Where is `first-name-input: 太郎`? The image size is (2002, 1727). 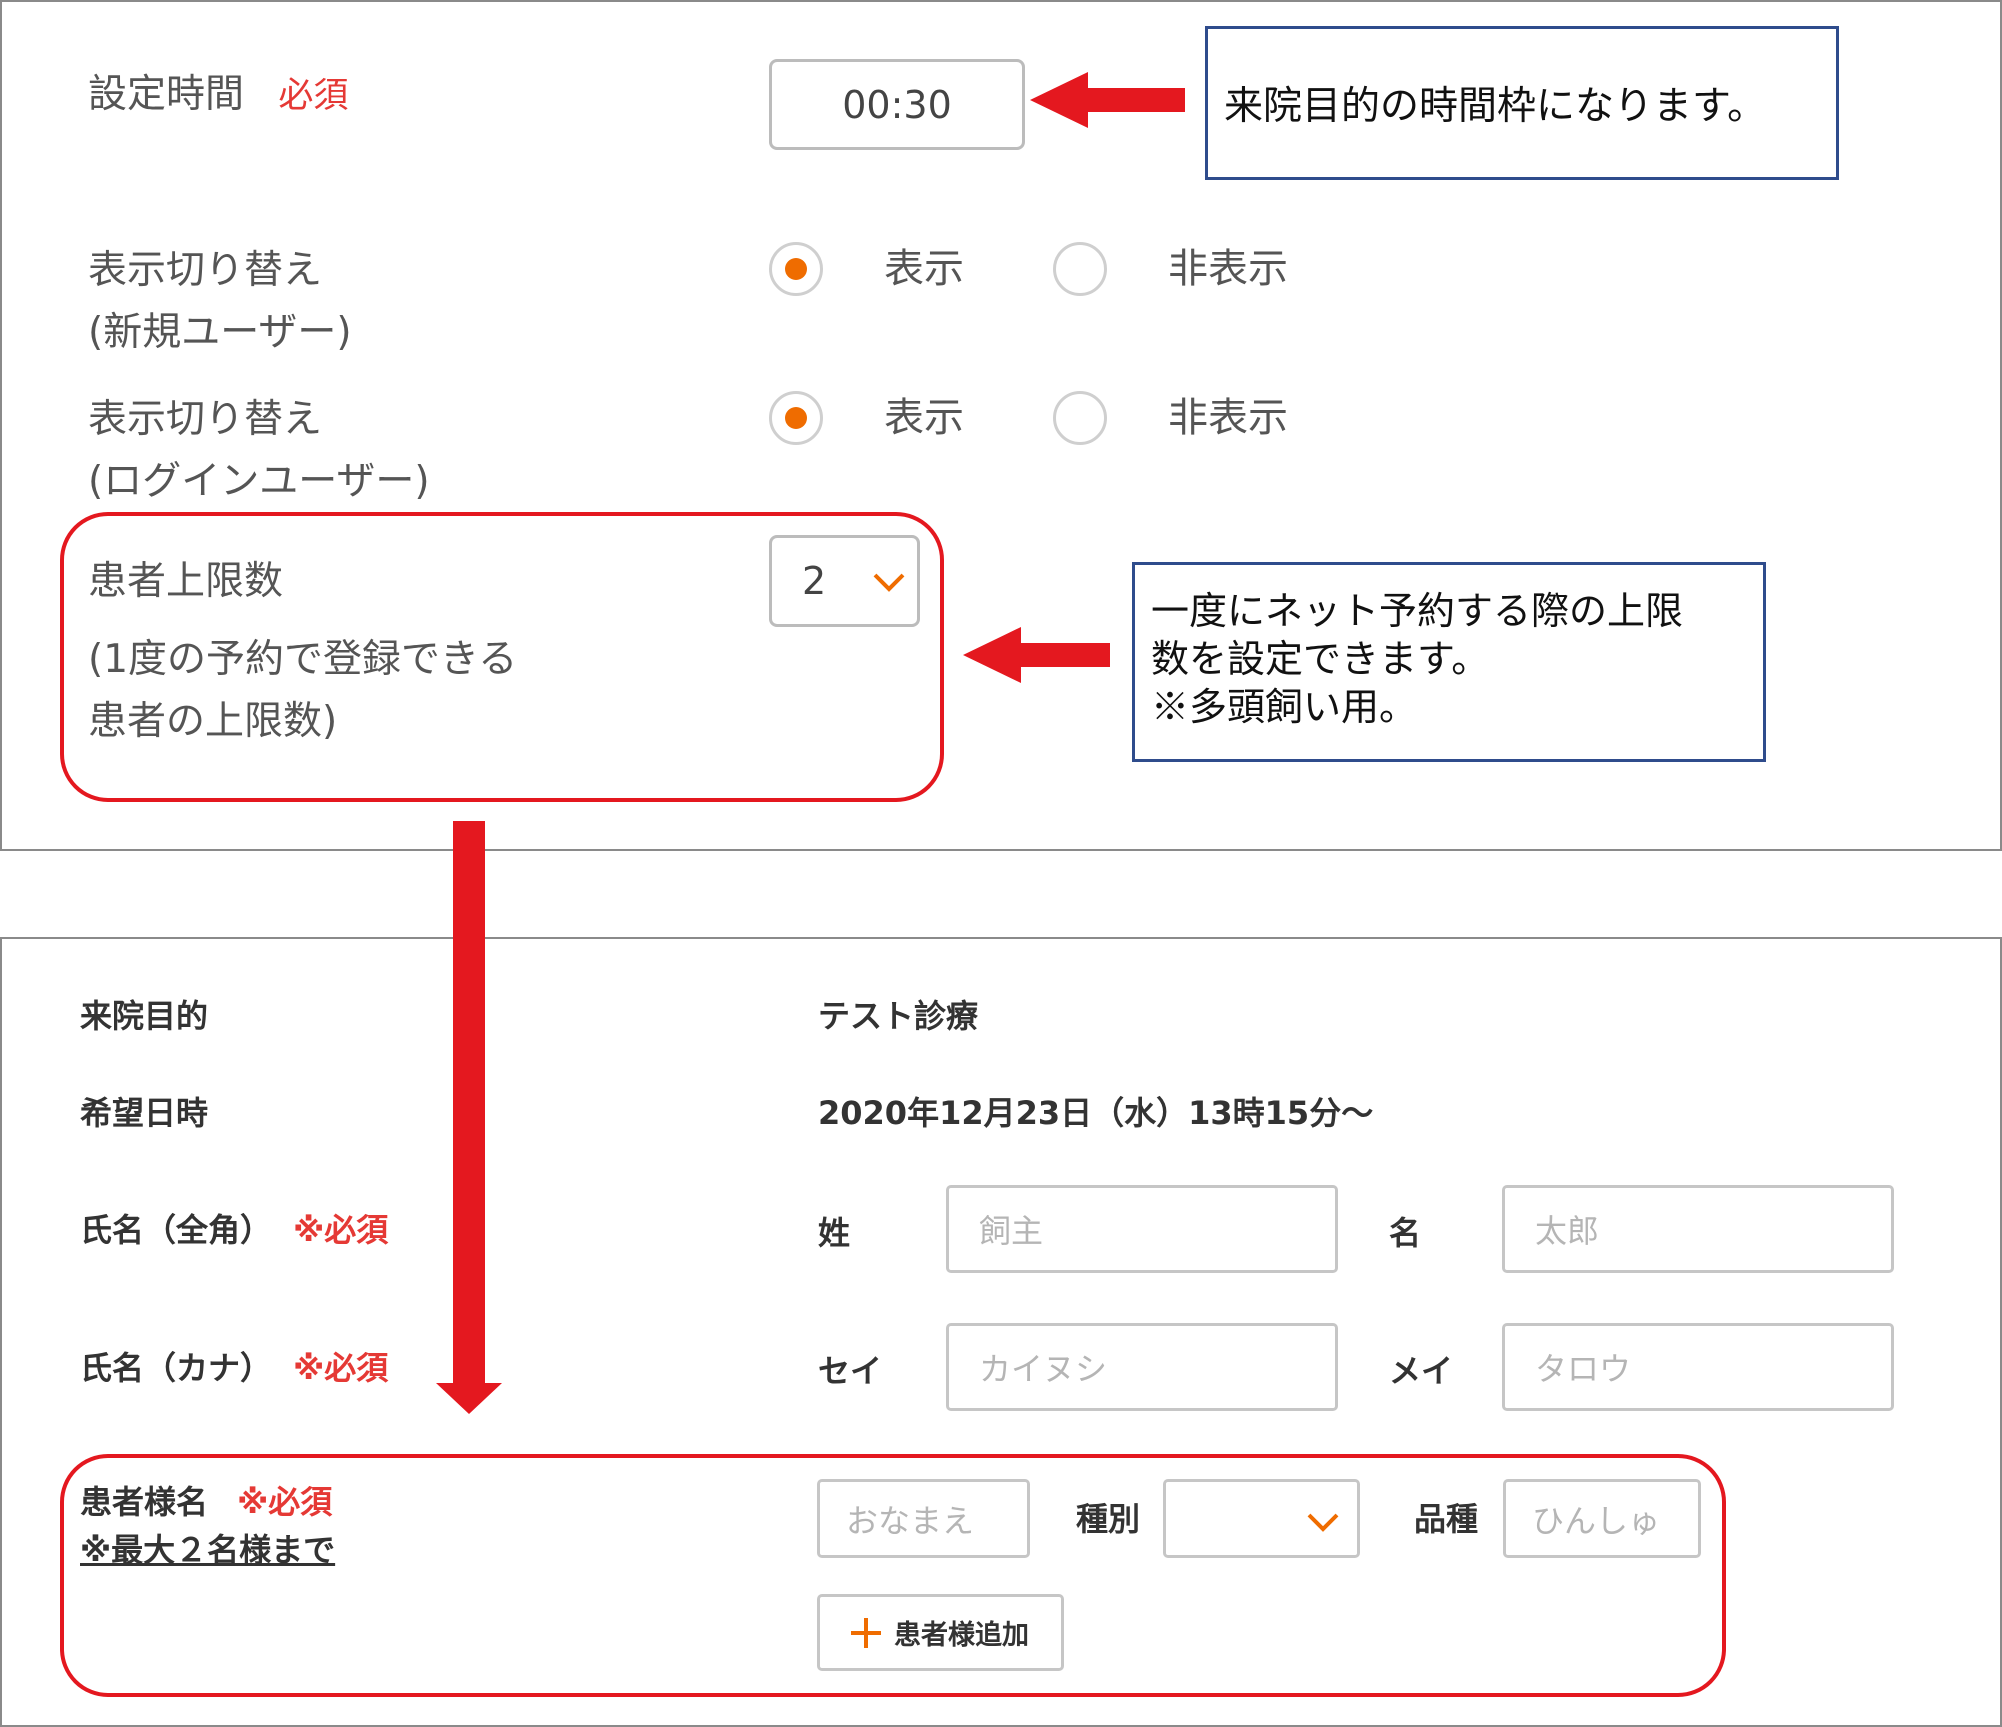 first-name-input: 太郎 is located at coordinates (1698, 1229).